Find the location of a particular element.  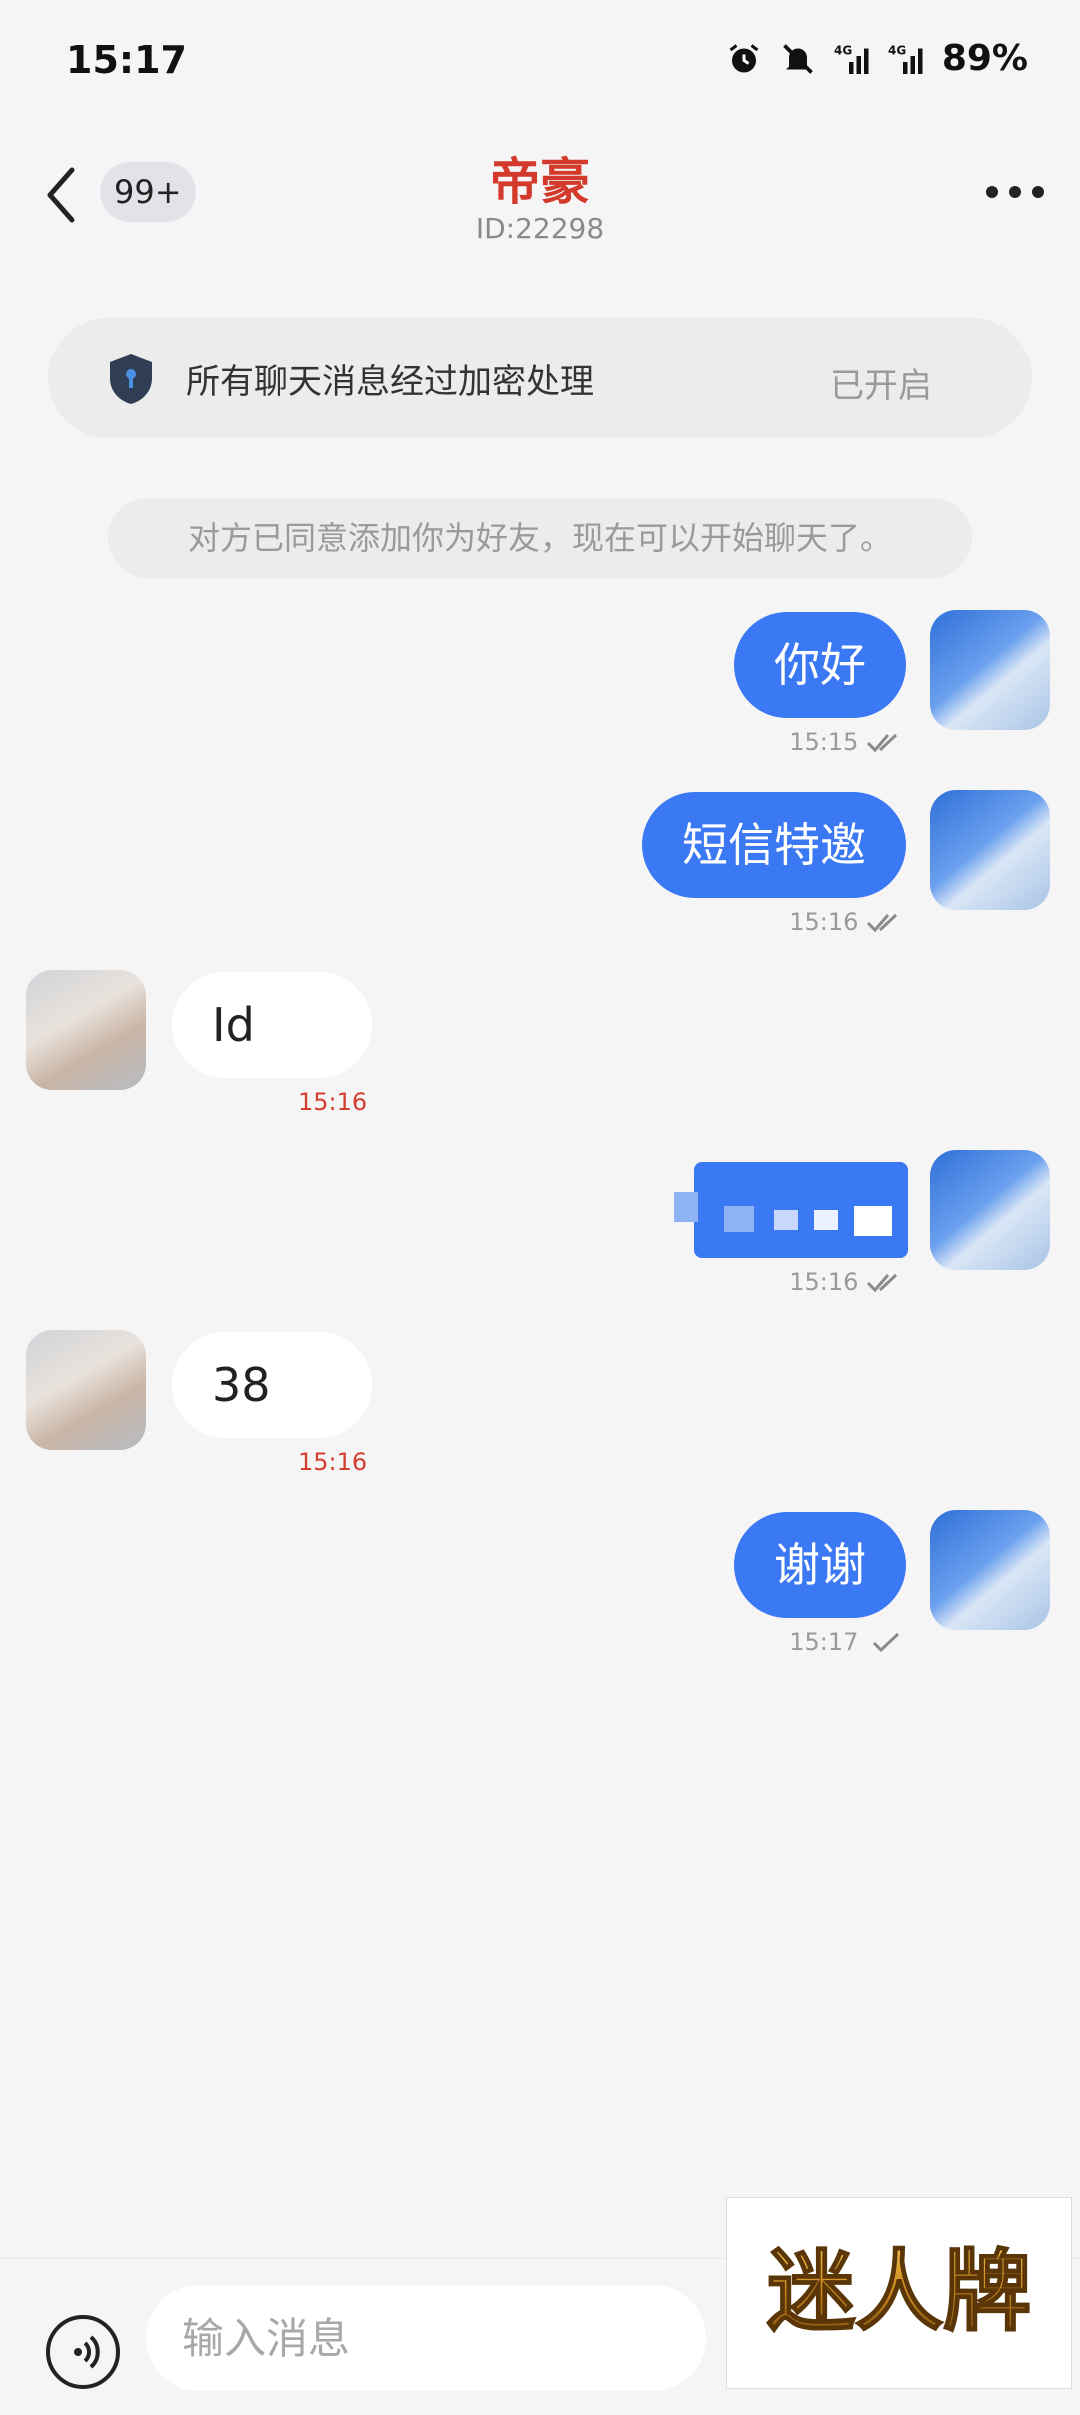

more-options-button is located at coordinates (1015, 192).